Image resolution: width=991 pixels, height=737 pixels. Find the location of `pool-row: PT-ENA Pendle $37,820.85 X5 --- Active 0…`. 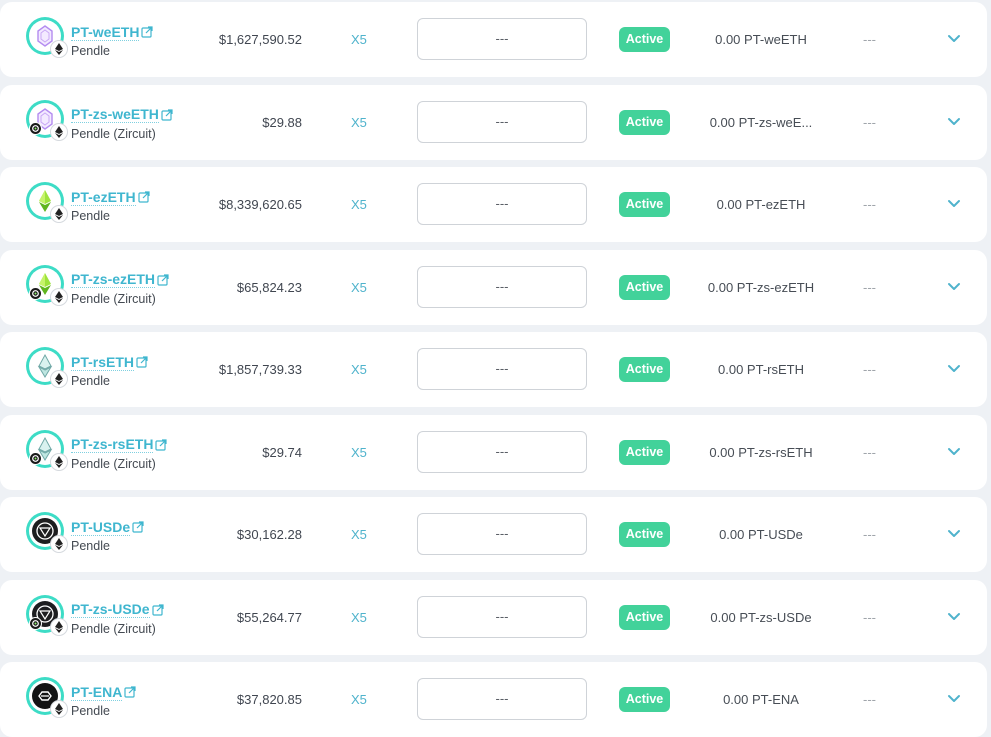

pool-row: PT-ENA Pendle $37,820.85 X5 --- Active 0… is located at coordinates (493, 699).